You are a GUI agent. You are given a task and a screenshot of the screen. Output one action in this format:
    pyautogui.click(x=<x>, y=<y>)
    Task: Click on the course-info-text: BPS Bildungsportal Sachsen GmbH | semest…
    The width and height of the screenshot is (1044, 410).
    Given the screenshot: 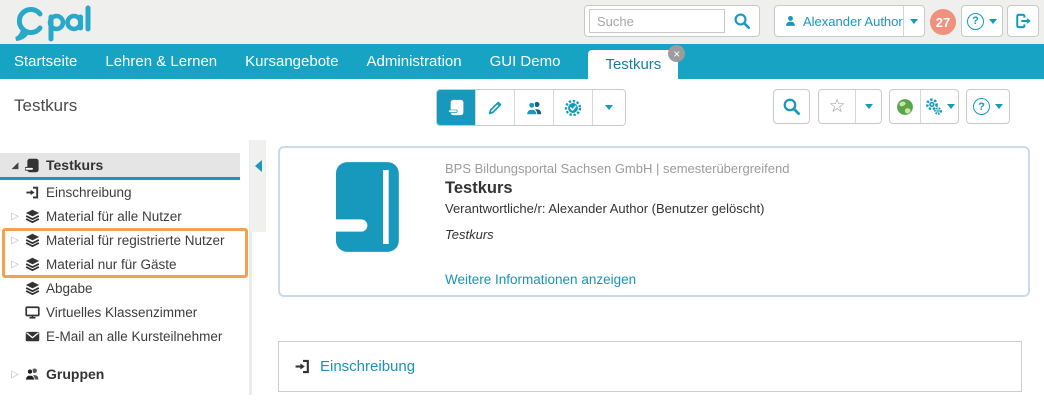 What is the action you would take?
    pyautogui.click(x=617, y=201)
    